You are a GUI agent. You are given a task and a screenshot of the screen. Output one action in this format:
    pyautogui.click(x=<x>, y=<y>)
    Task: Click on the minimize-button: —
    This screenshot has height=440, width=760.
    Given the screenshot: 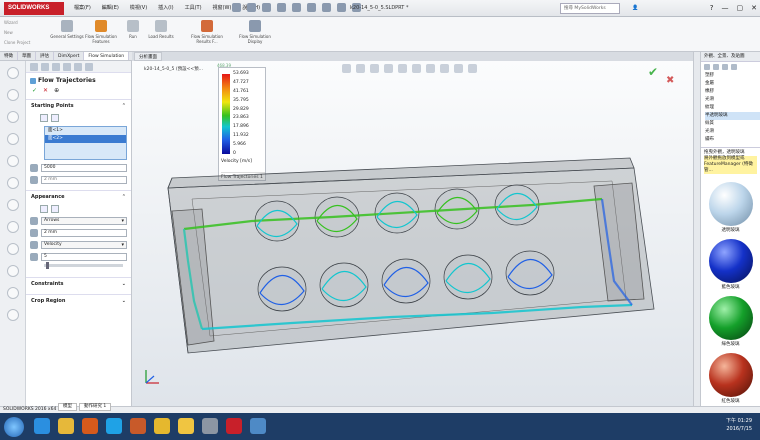 What is the action you would take?
    pyautogui.click(x=725, y=8)
    